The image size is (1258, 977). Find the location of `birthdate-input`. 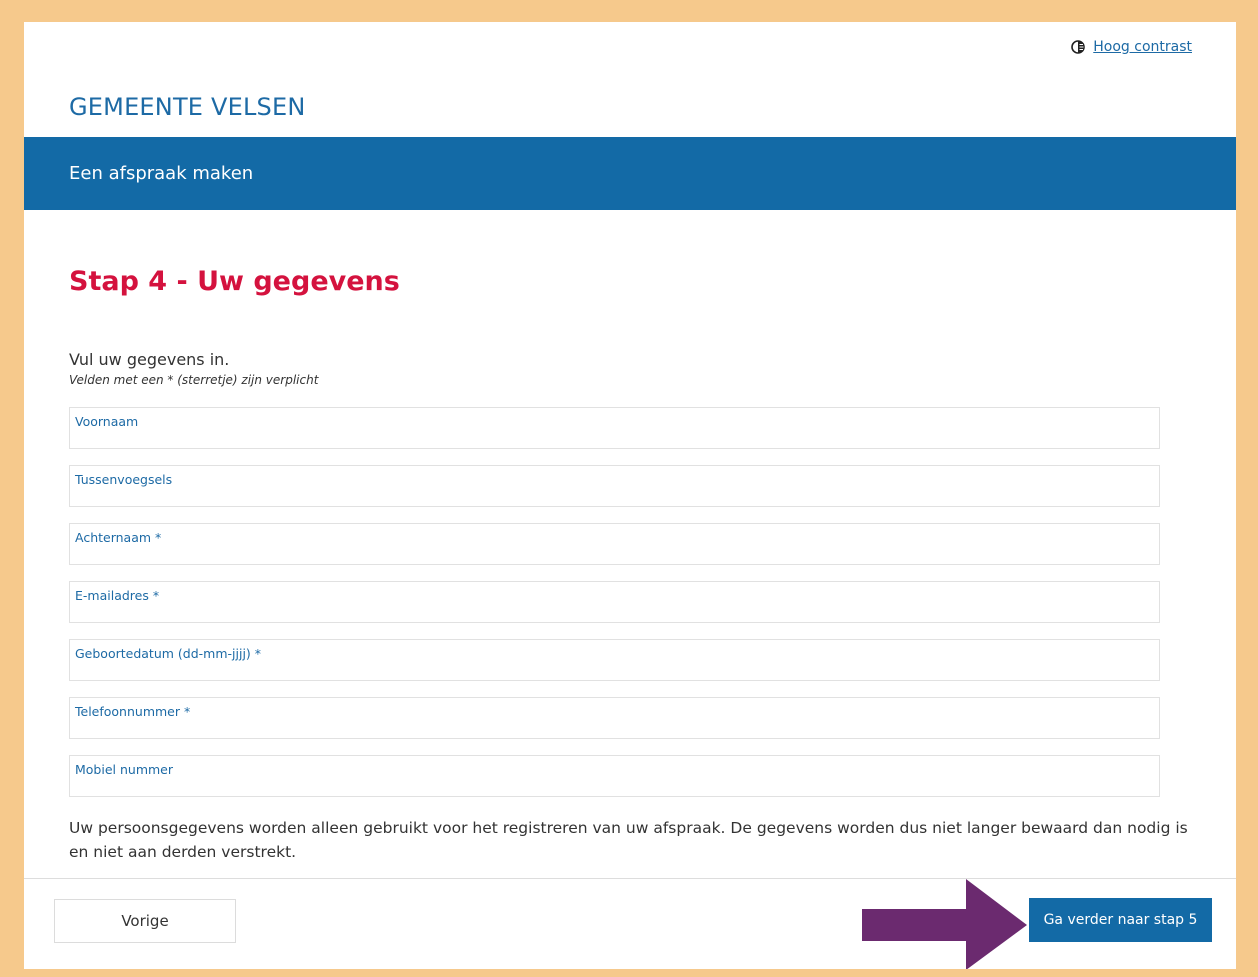

birthdate-input is located at coordinates (614, 669).